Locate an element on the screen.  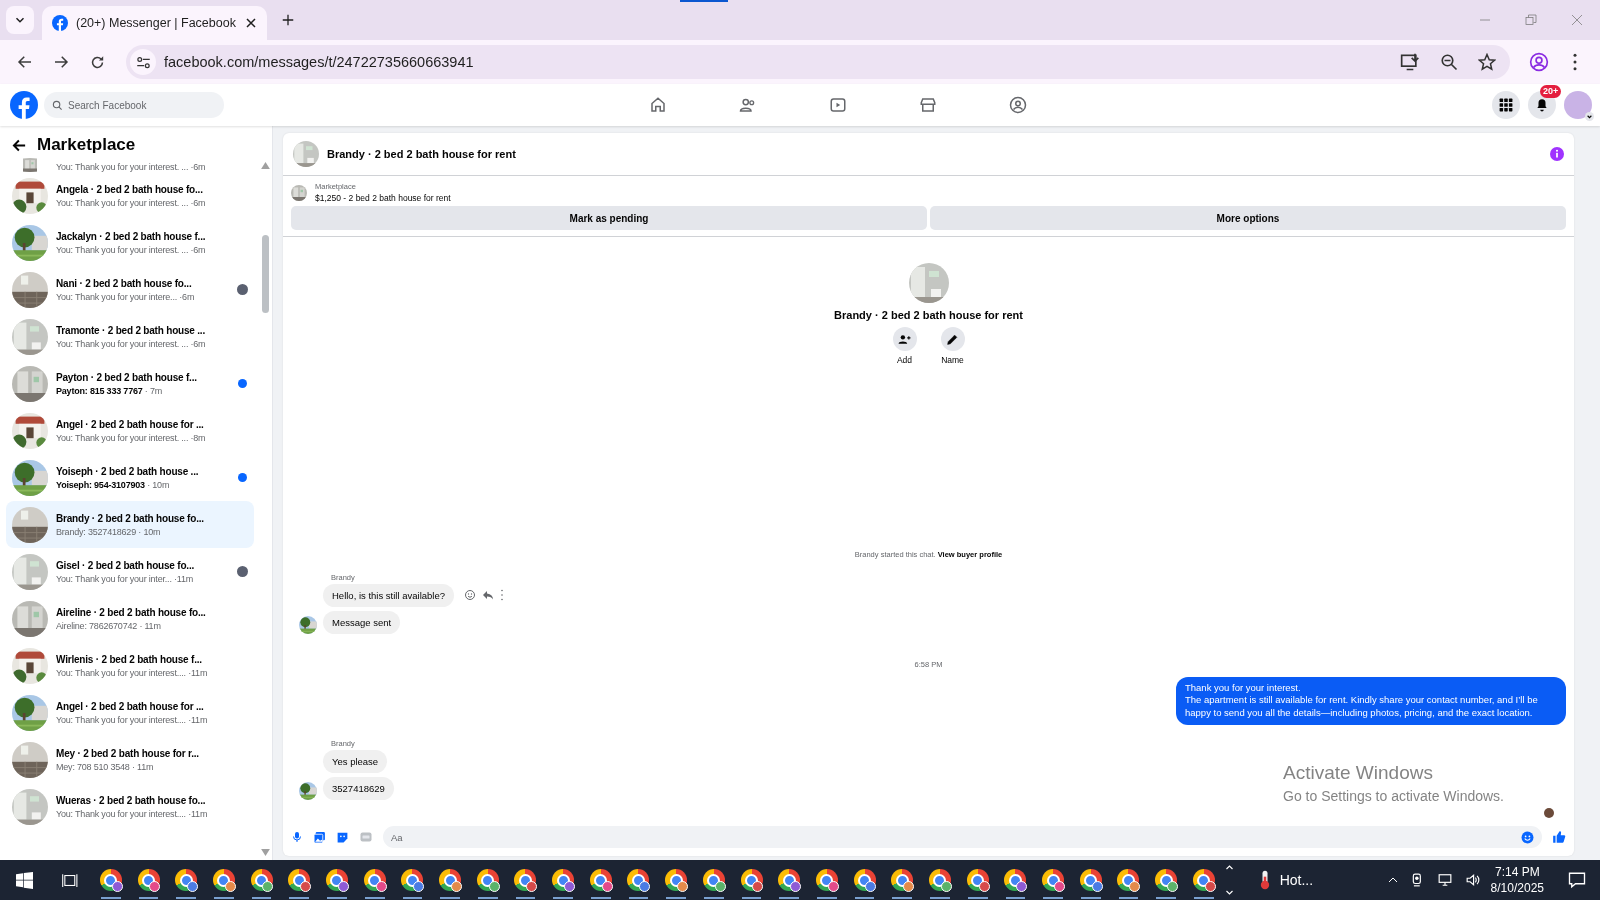
gallery-icon is located at coordinates (319, 837).